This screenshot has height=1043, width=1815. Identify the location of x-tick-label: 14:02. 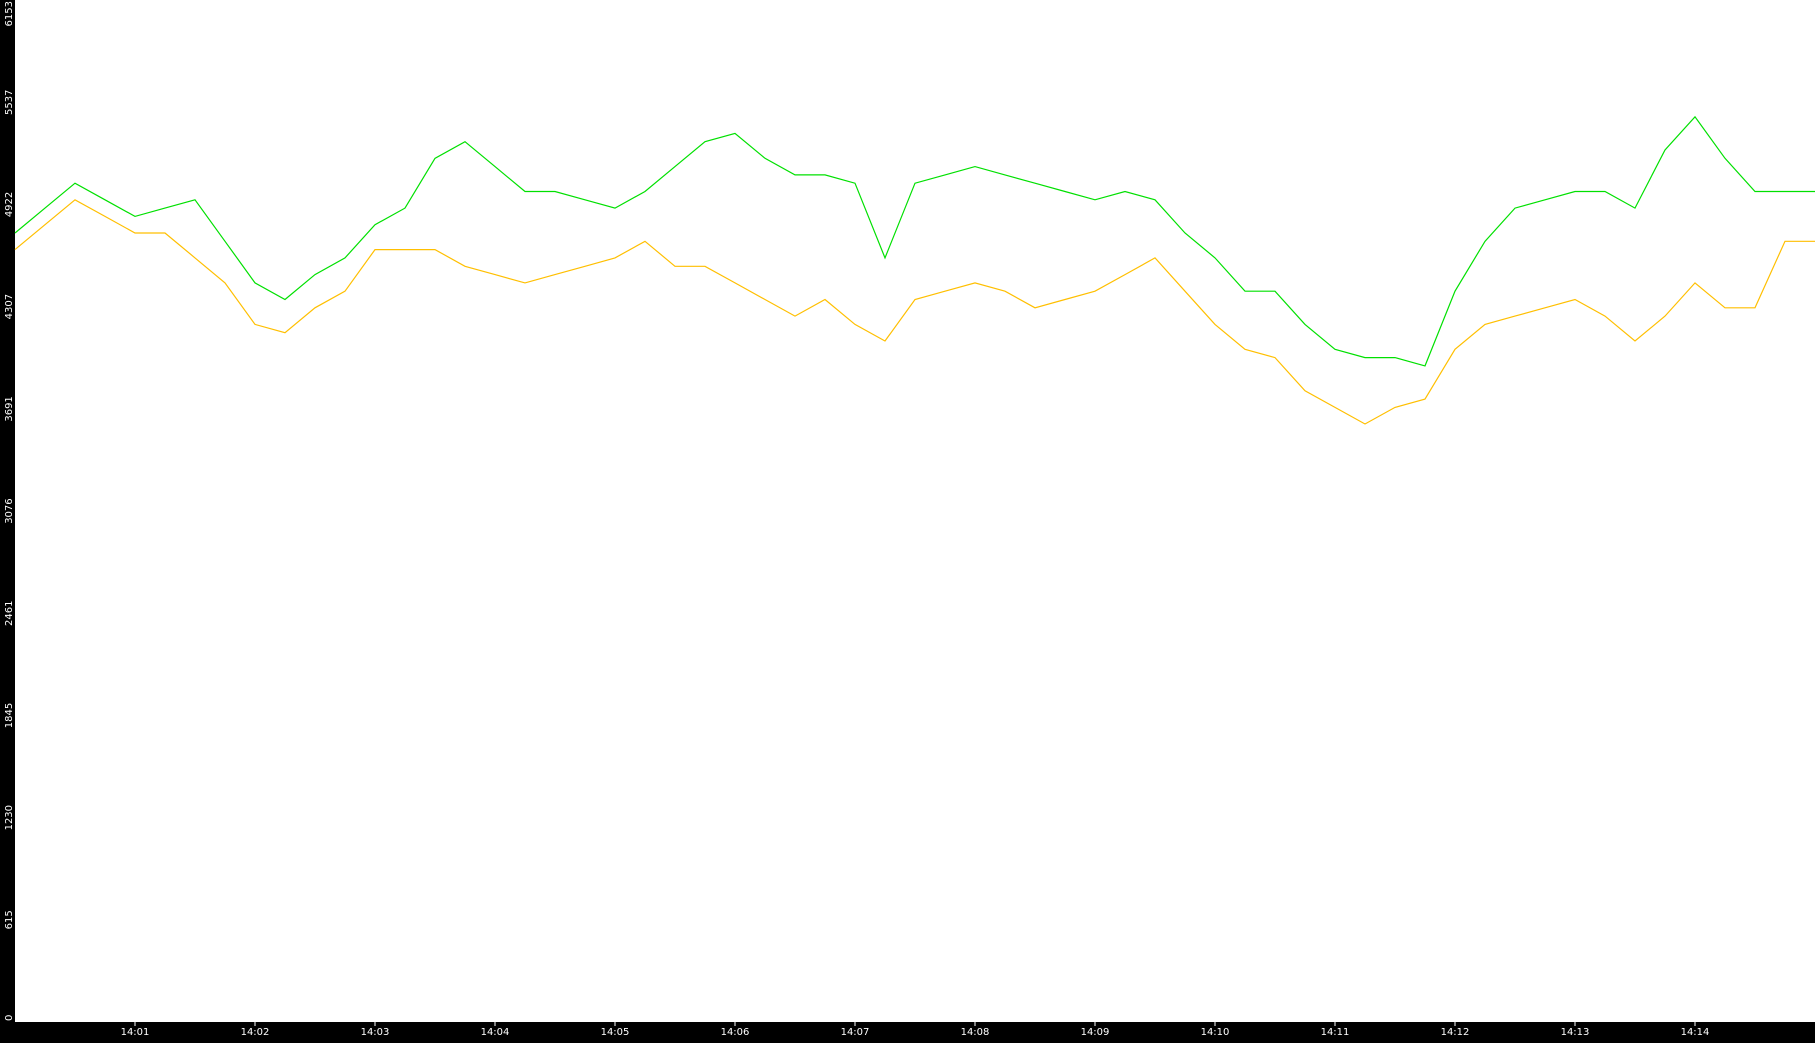
(255, 1032).